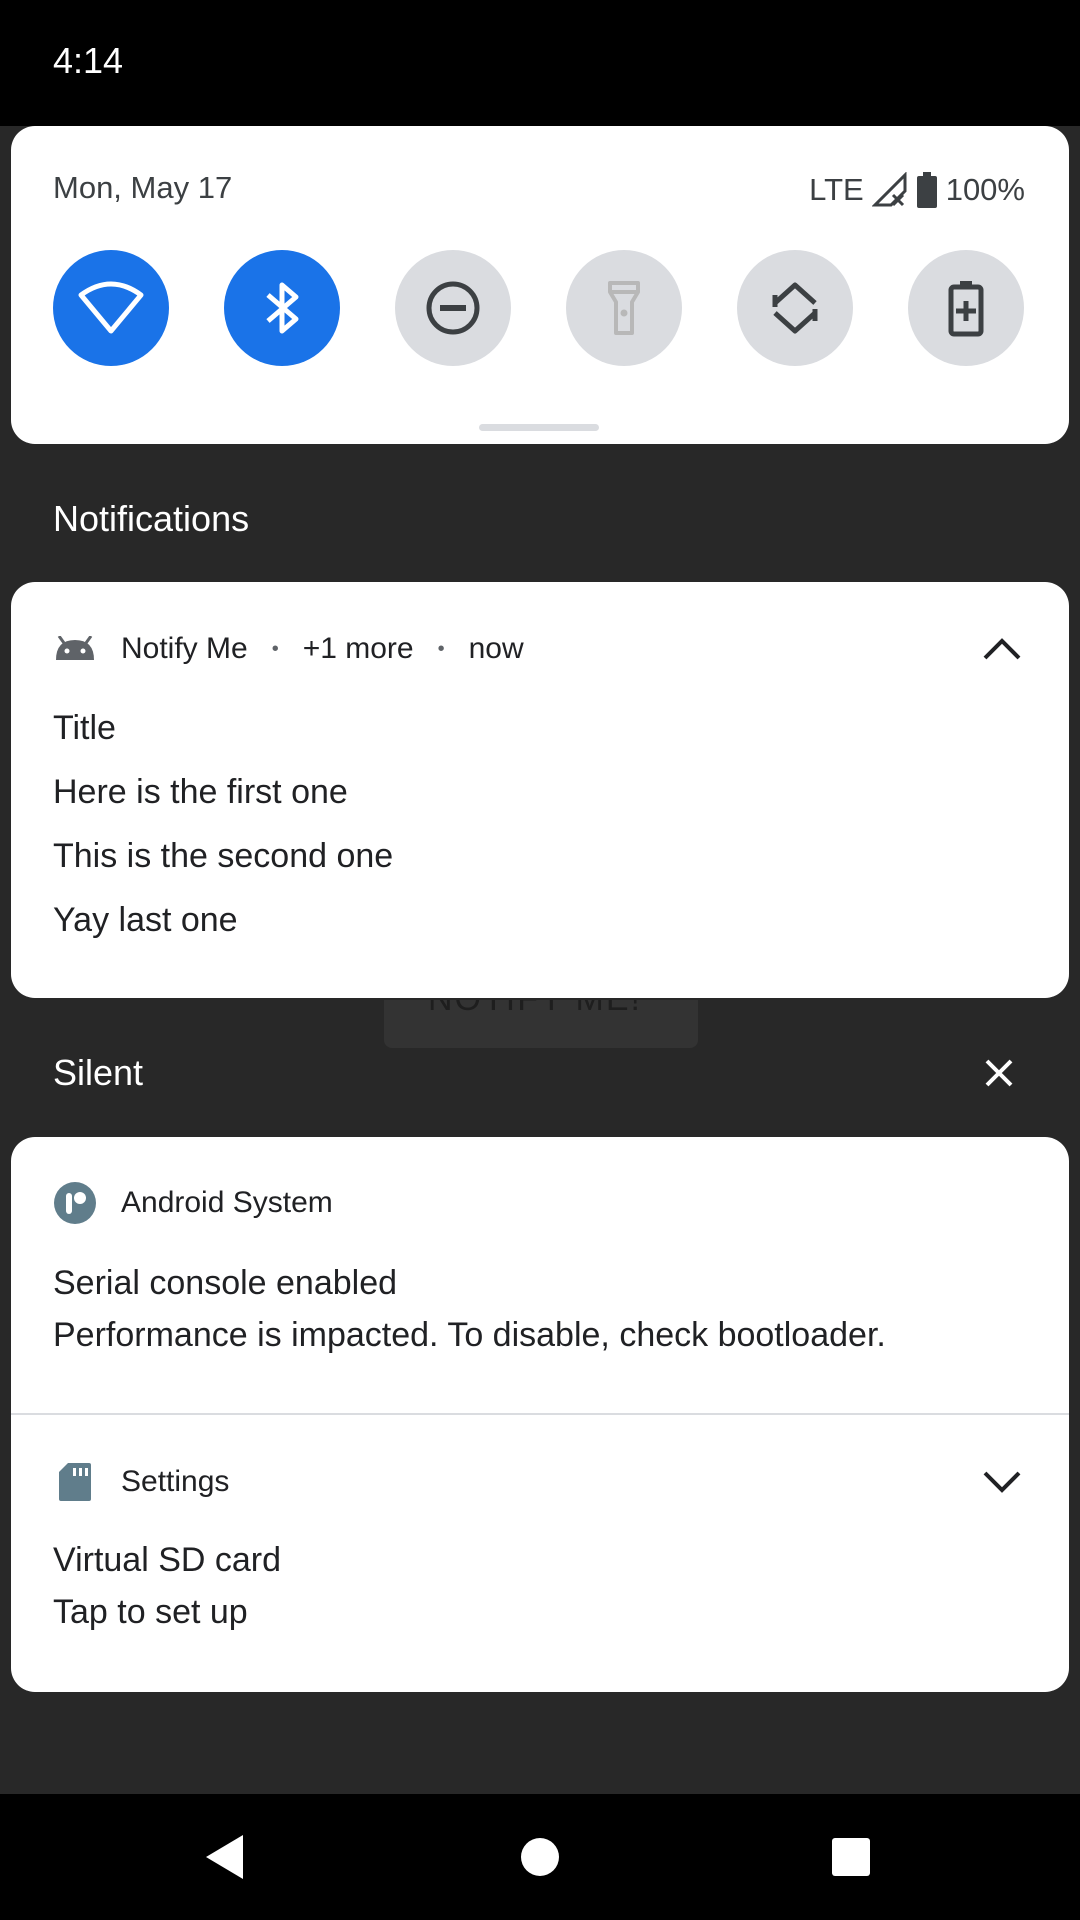 This screenshot has height=1920, width=1080. I want to click on back-button, so click(225, 1857).